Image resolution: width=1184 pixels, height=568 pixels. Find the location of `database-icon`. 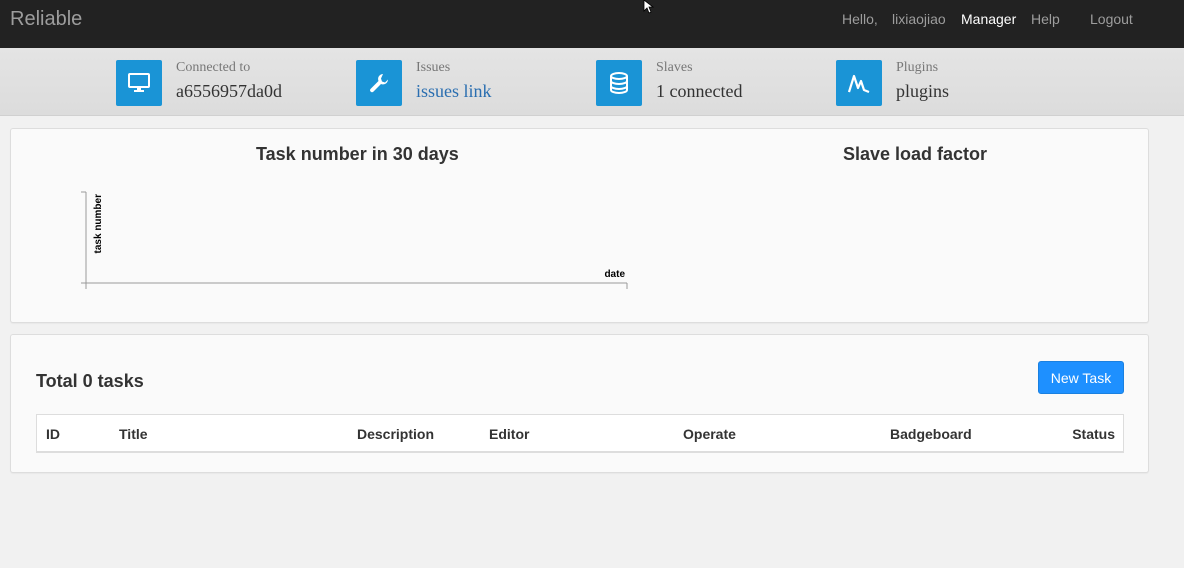

database-icon is located at coordinates (619, 83).